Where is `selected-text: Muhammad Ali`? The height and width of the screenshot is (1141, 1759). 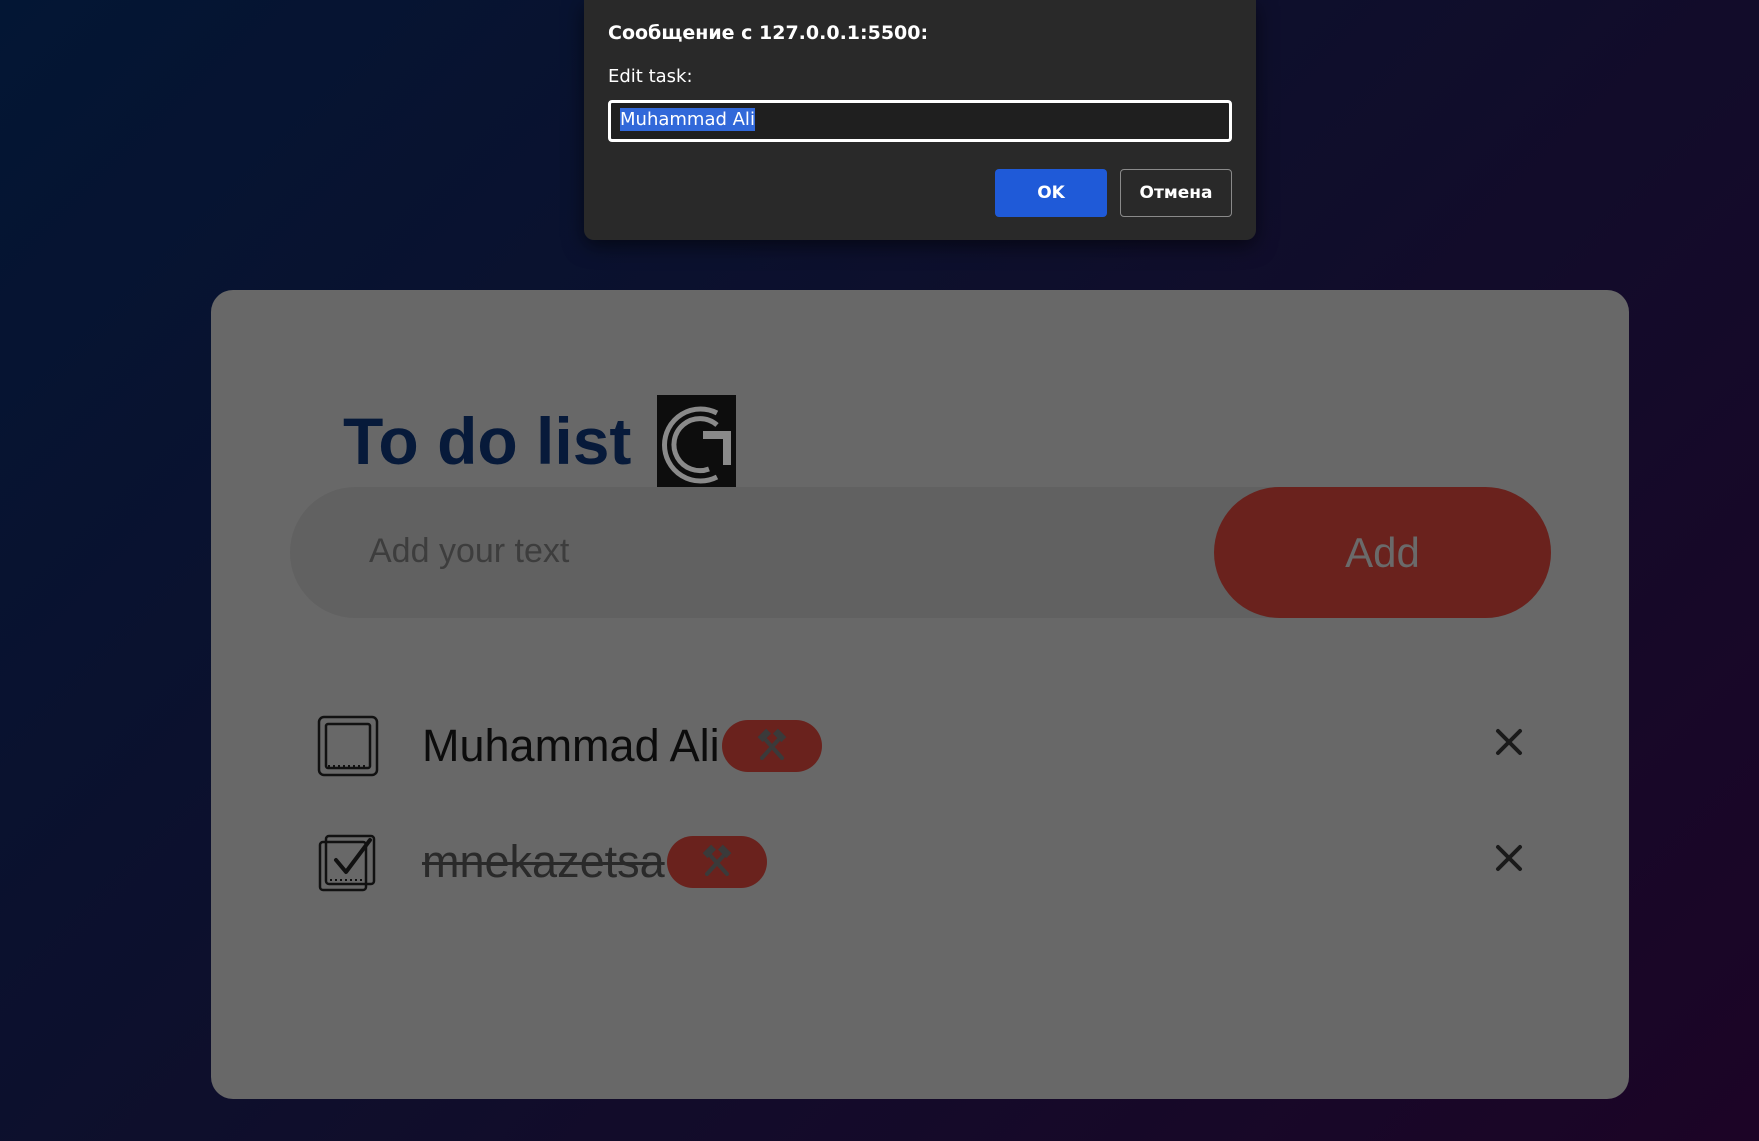 selected-text: Muhammad Ali is located at coordinates (687, 119).